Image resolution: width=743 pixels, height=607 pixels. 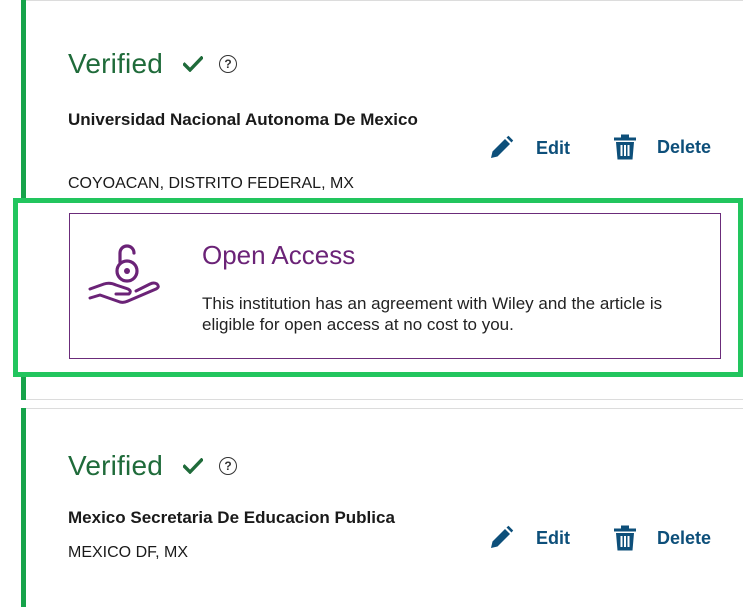 I want to click on institution-name: Mexico Secretaria De Educacion Publica, so click(x=231, y=517).